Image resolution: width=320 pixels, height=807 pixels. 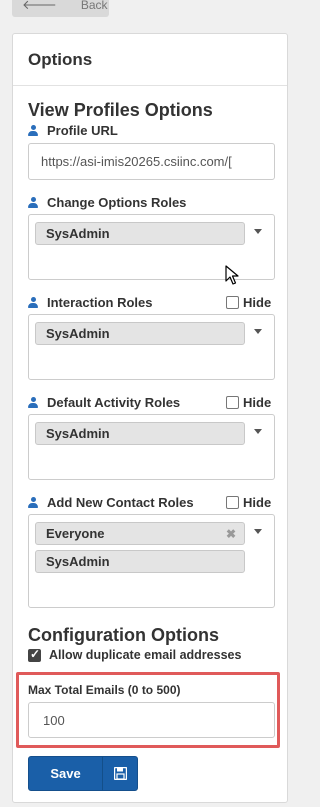 I want to click on profile-url-label-text: Profile URL, so click(x=82, y=130).